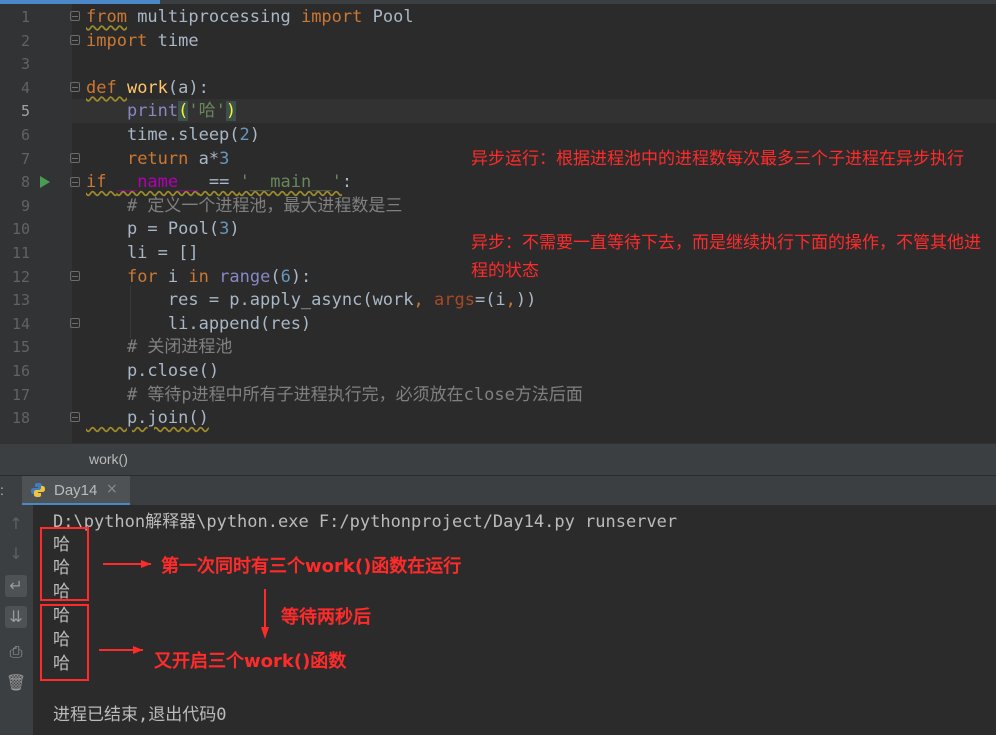  I want to click on line-number: 13, so click(20, 300).